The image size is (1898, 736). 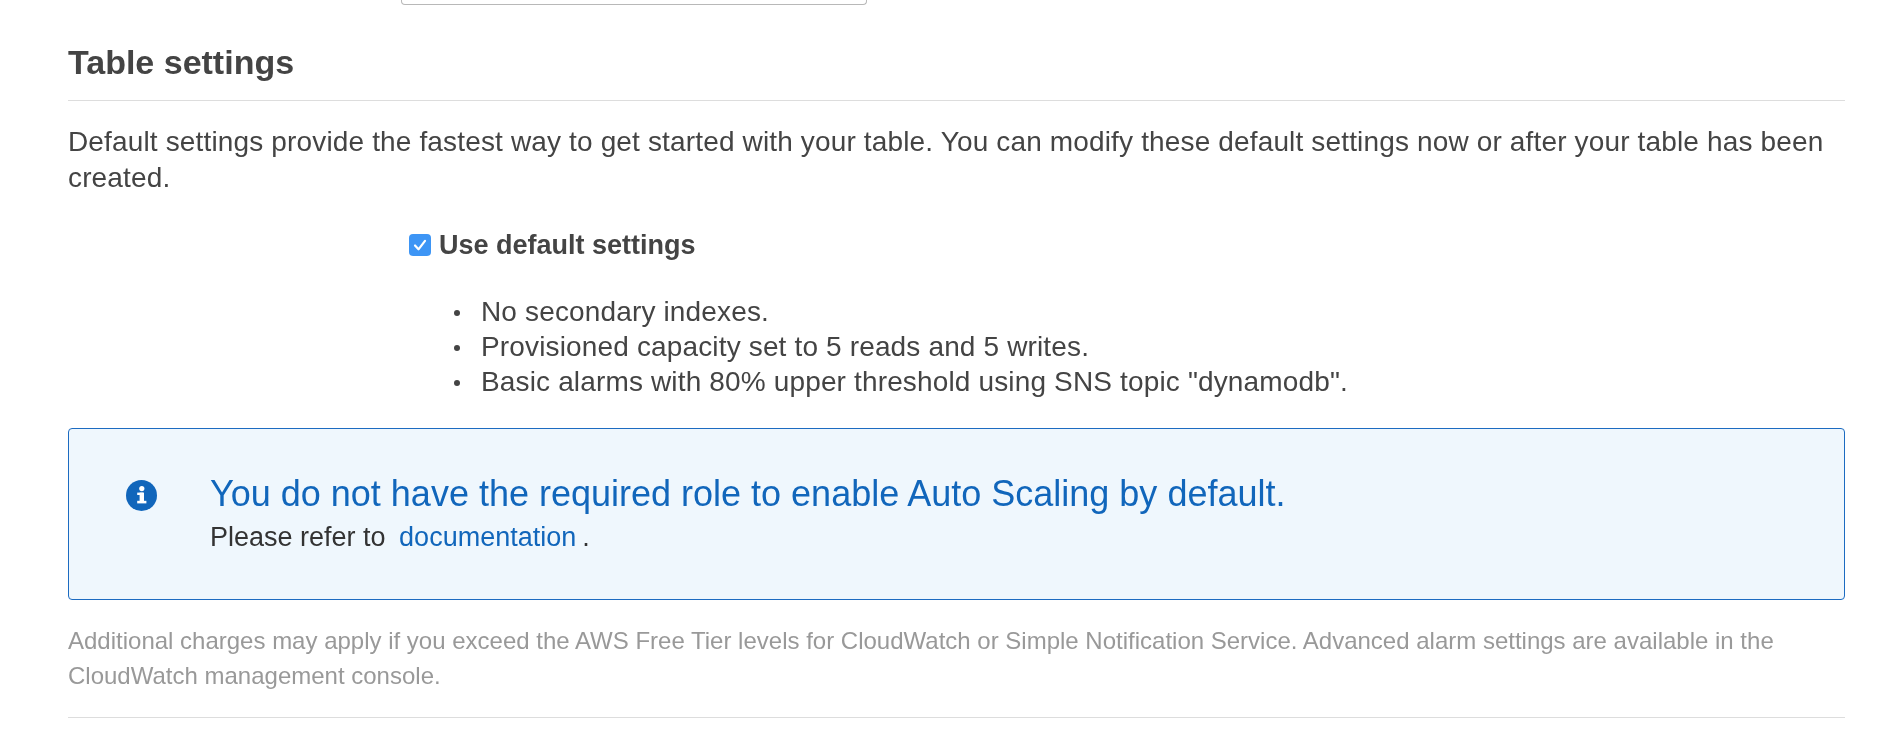 I want to click on alert-title: You do not have the required role to enable Auto Scaling by default., so click(x=748, y=494).